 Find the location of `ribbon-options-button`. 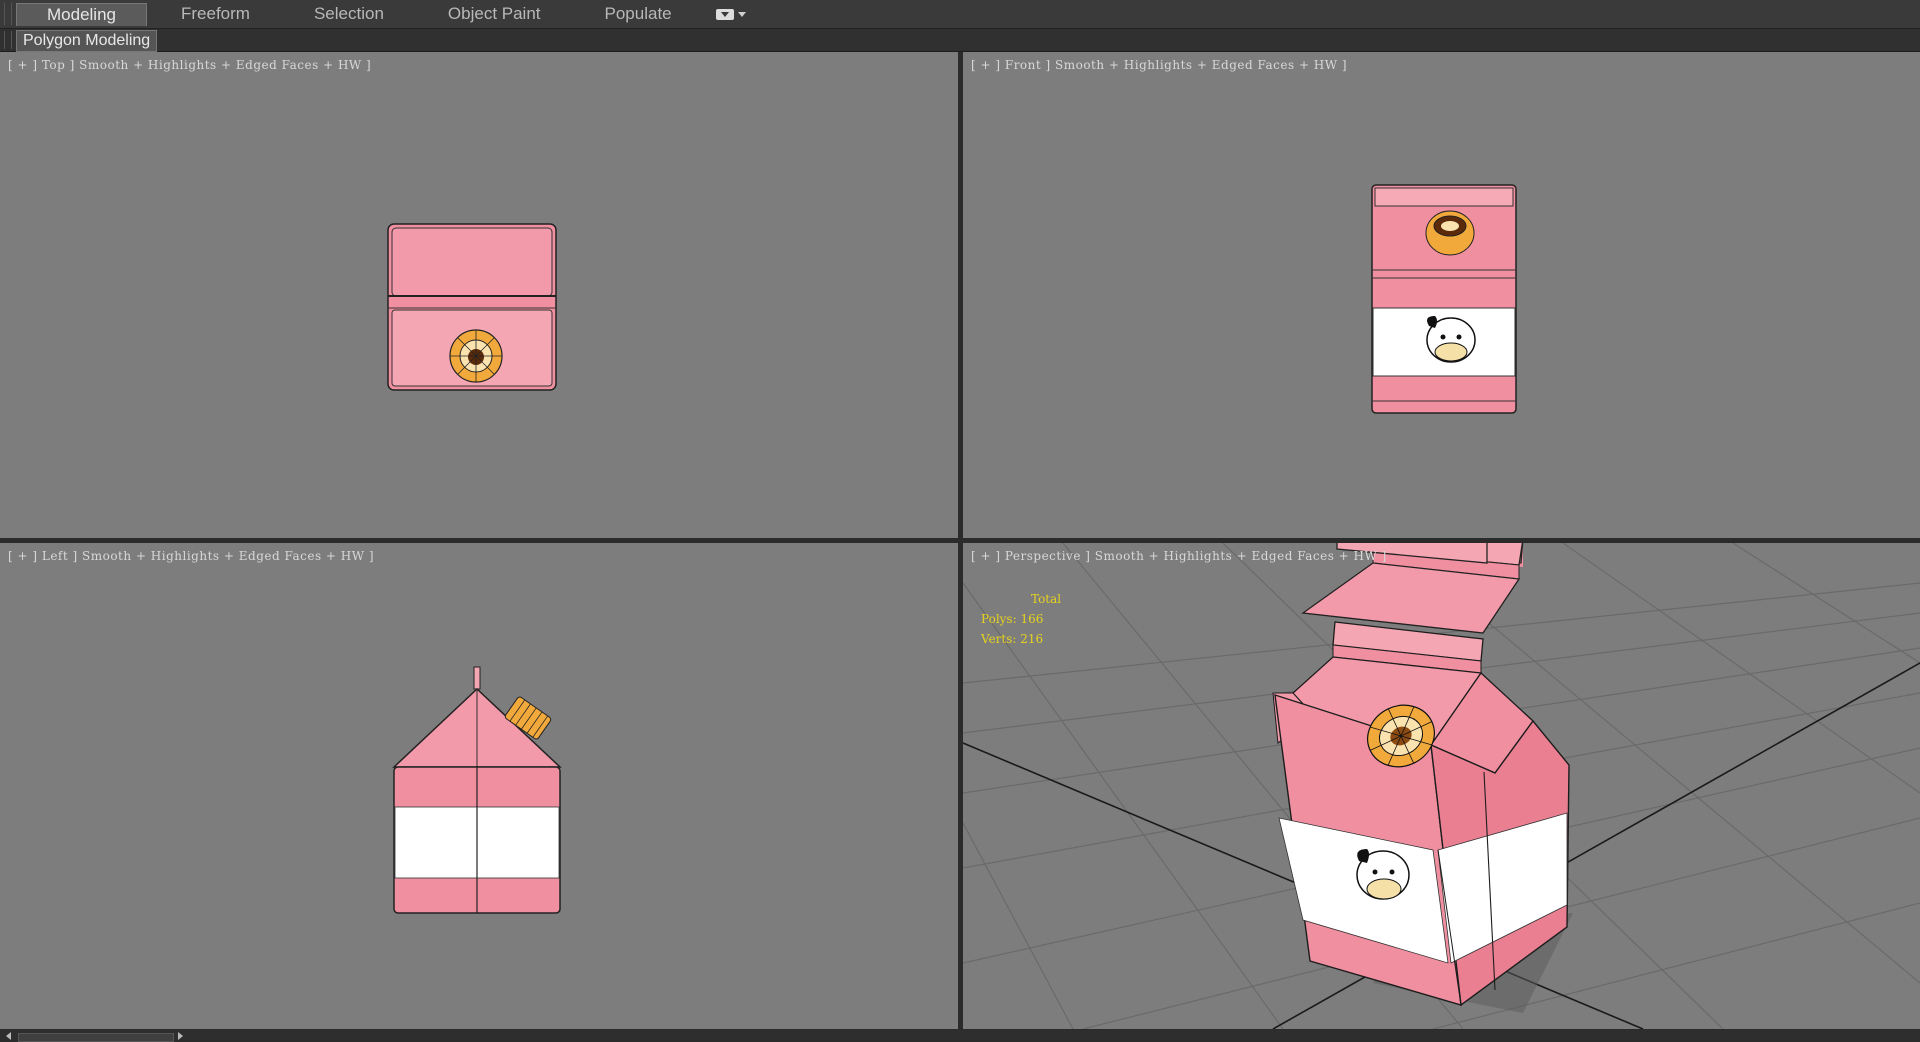

ribbon-options-button is located at coordinates (730, 14).